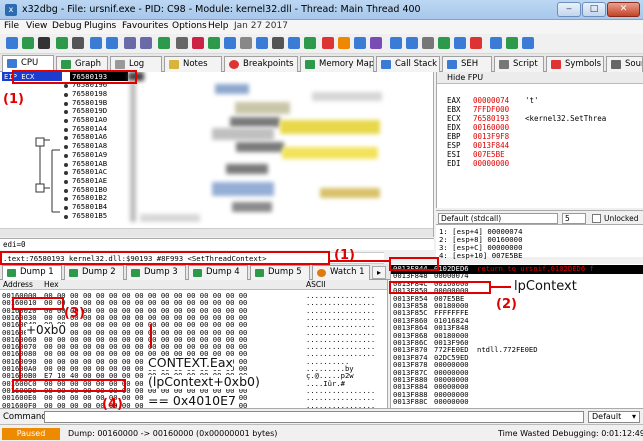 This screenshot has width=643, height=441. Describe the element at coordinates (146, 43) in the screenshot. I see `trace-over-icon` at that location.